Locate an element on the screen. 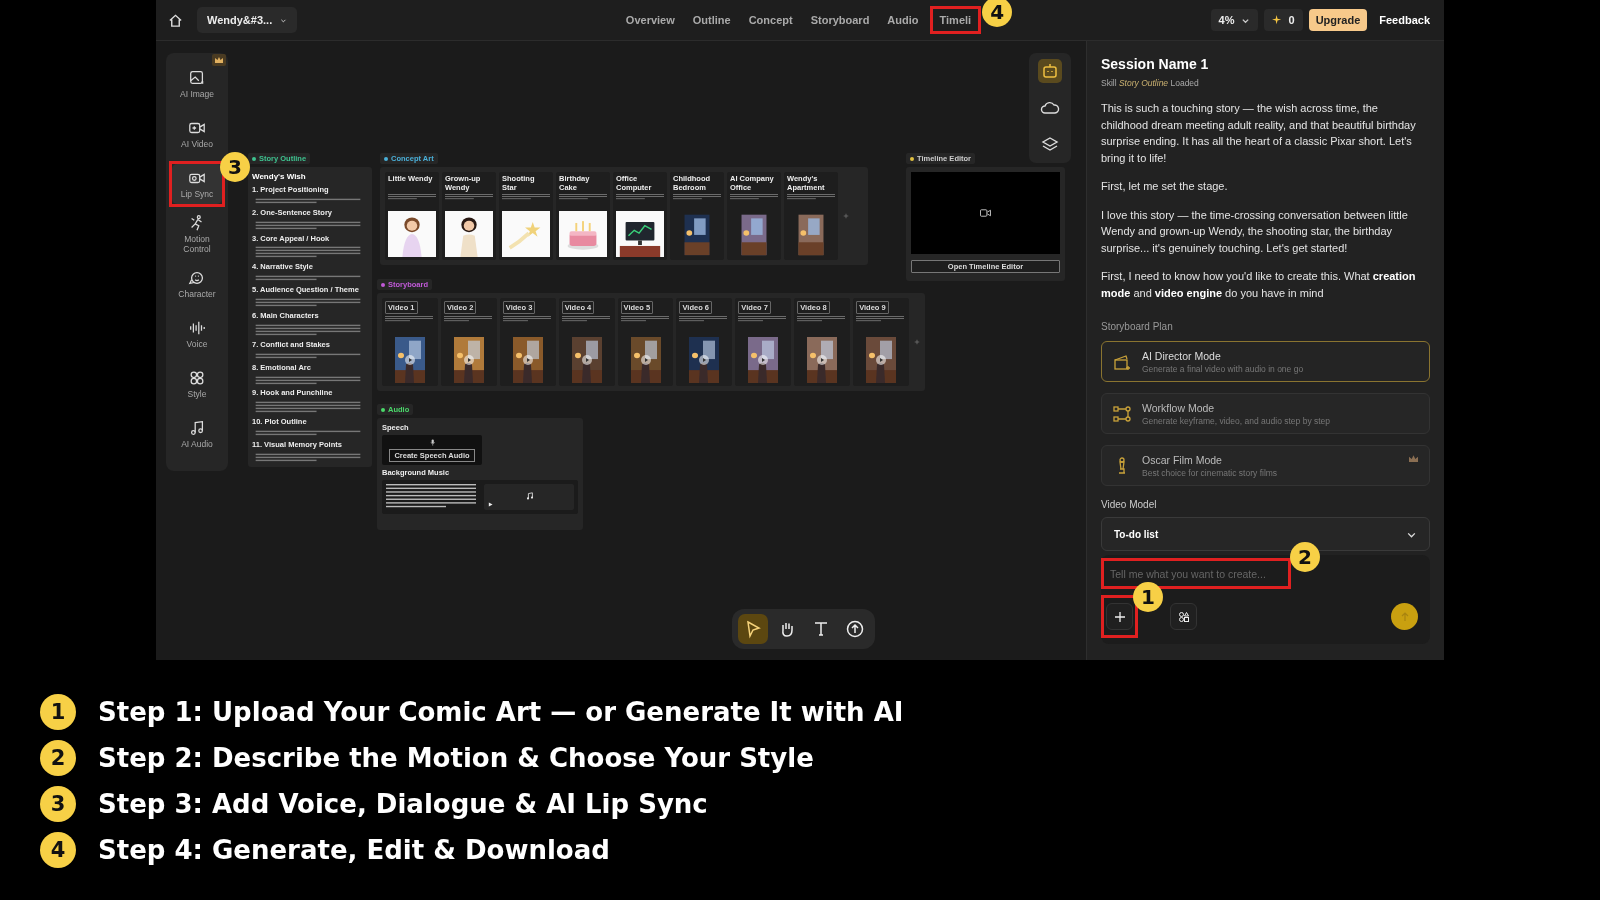  home-icon is located at coordinates (175, 20).